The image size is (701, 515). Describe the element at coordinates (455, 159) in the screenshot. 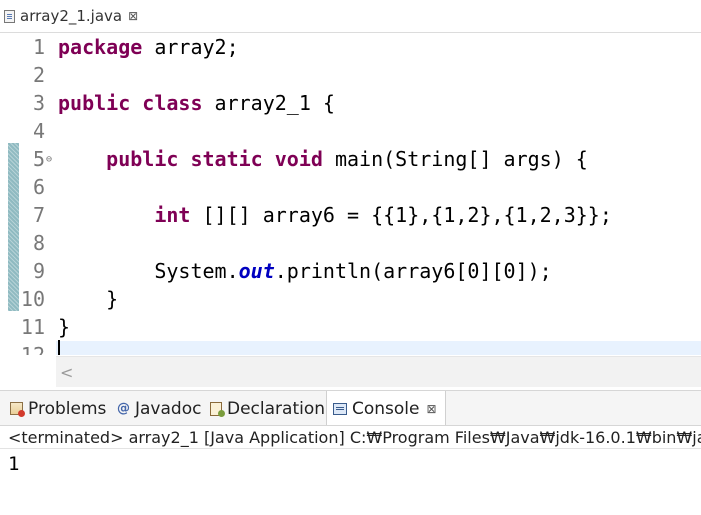

I see `code-token: main(String[] args) {` at that location.